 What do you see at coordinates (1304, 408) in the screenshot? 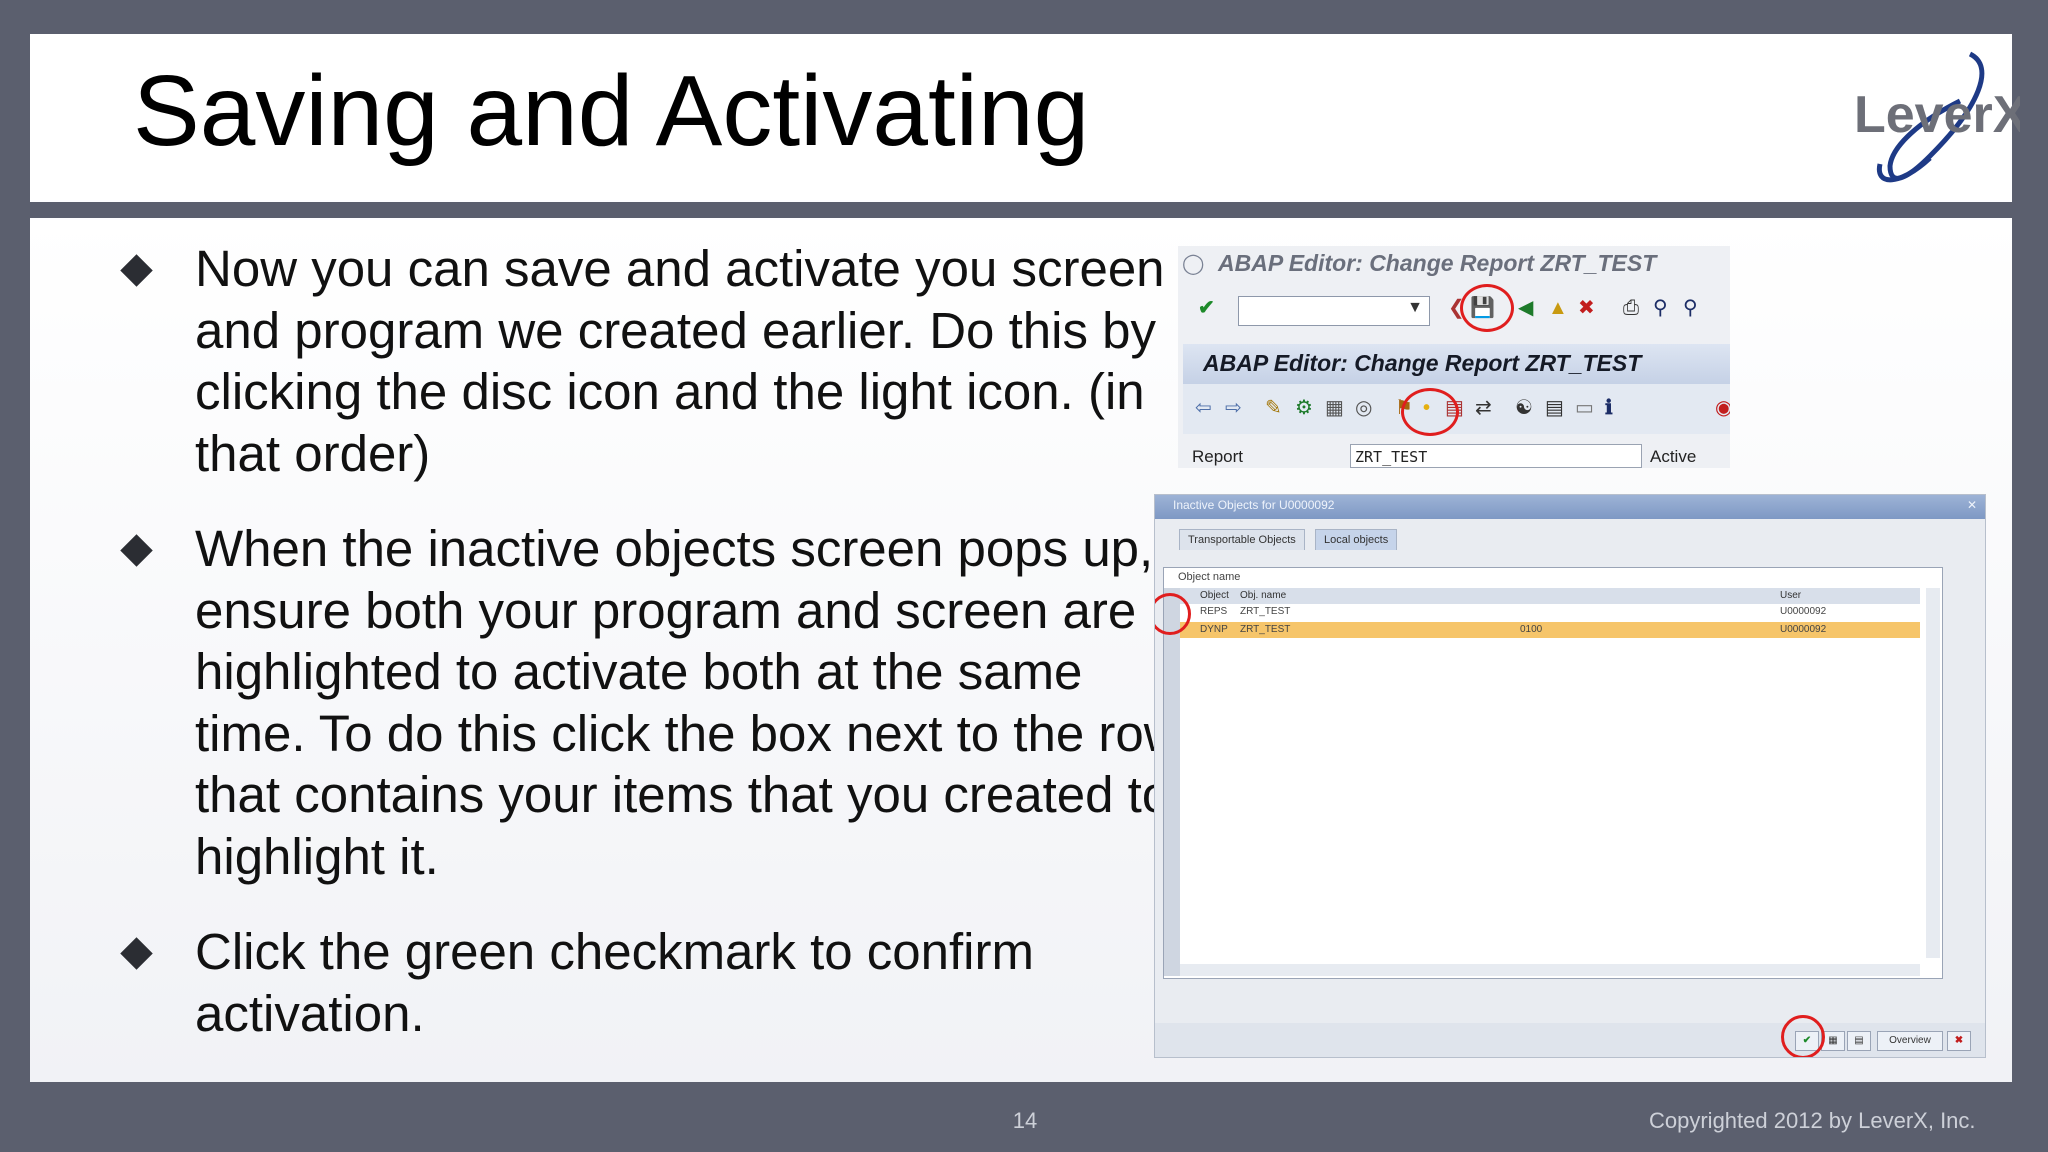
I see `other-object-icon: ⚙` at bounding box center [1304, 408].